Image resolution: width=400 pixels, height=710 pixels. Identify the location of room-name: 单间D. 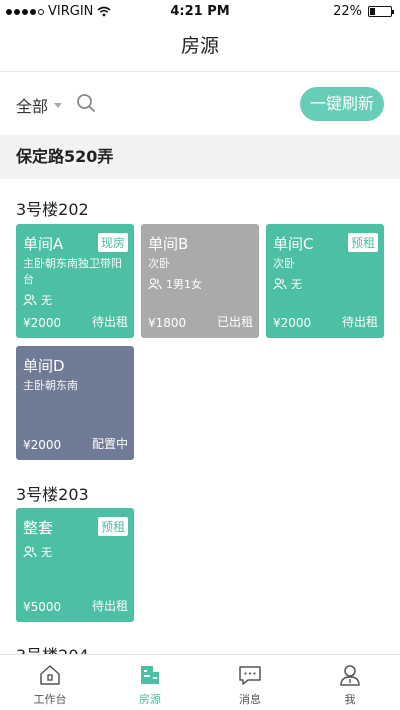
(44, 366).